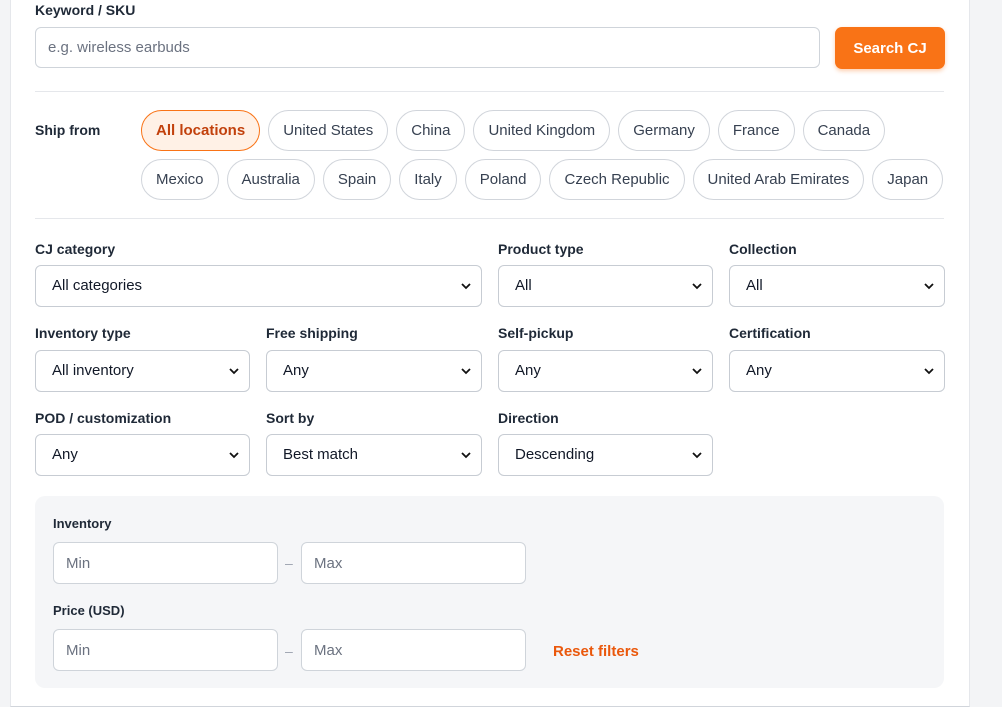 This screenshot has width=1002, height=707. What do you see at coordinates (321, 454) in the screenshot?
I see `sort-by-value: Best match` at bounding box center [321, 454].